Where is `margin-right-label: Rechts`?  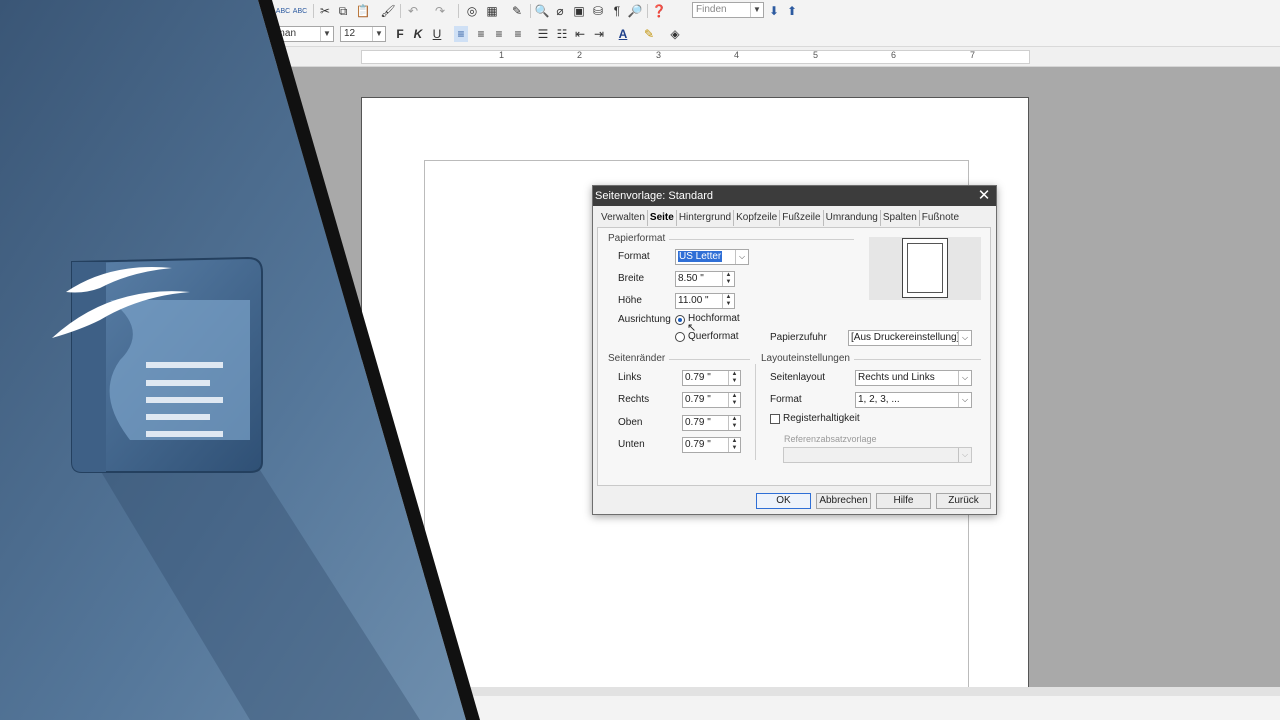
margin-right-label: Rechts is located at coordinates (634, 399).